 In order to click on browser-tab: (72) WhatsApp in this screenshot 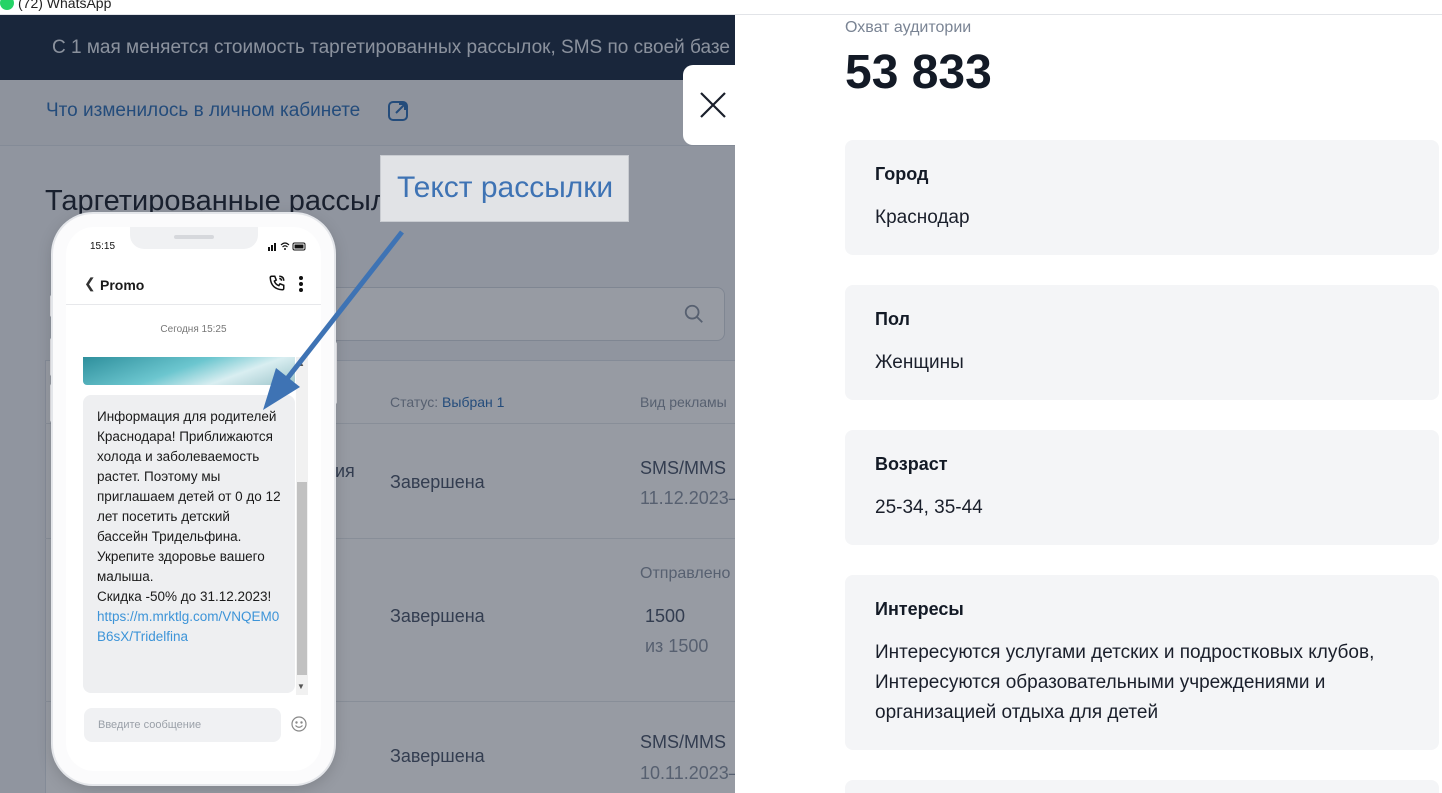, I will do `click(55, 5)`.